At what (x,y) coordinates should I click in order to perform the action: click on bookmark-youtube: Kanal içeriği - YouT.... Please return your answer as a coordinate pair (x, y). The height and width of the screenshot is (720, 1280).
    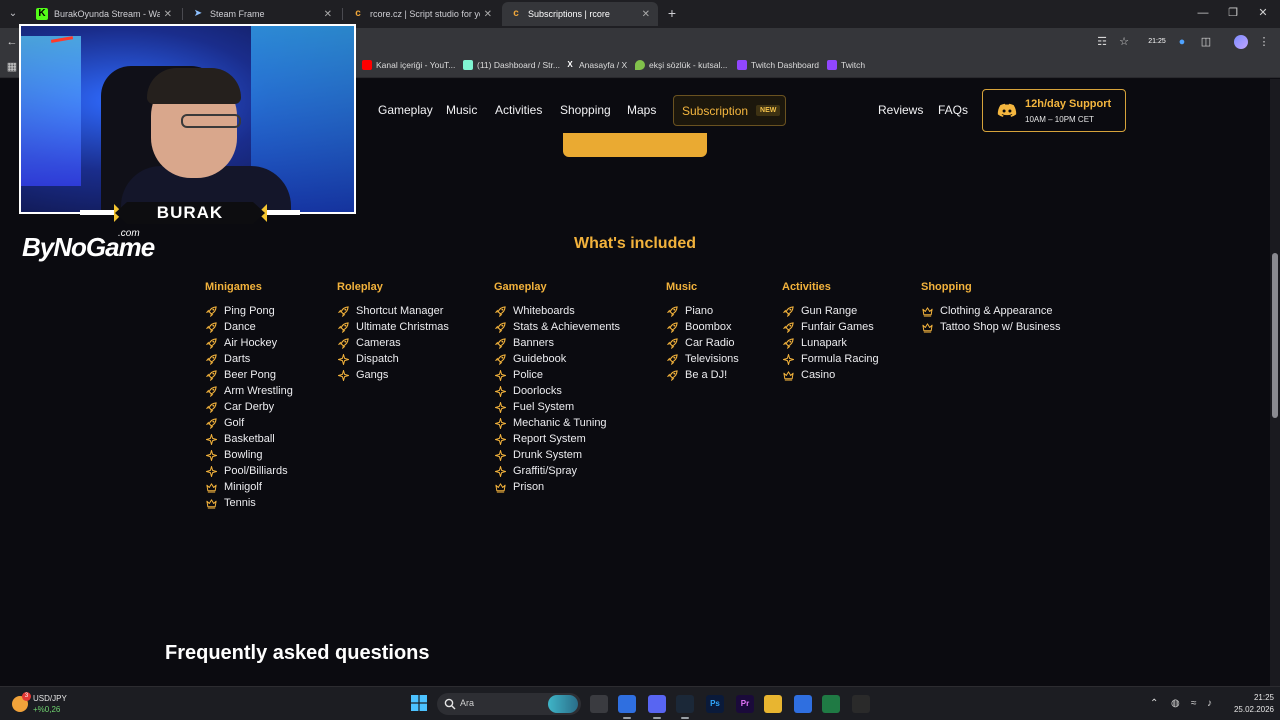
    Looking at the image, I should click on (408, 65).